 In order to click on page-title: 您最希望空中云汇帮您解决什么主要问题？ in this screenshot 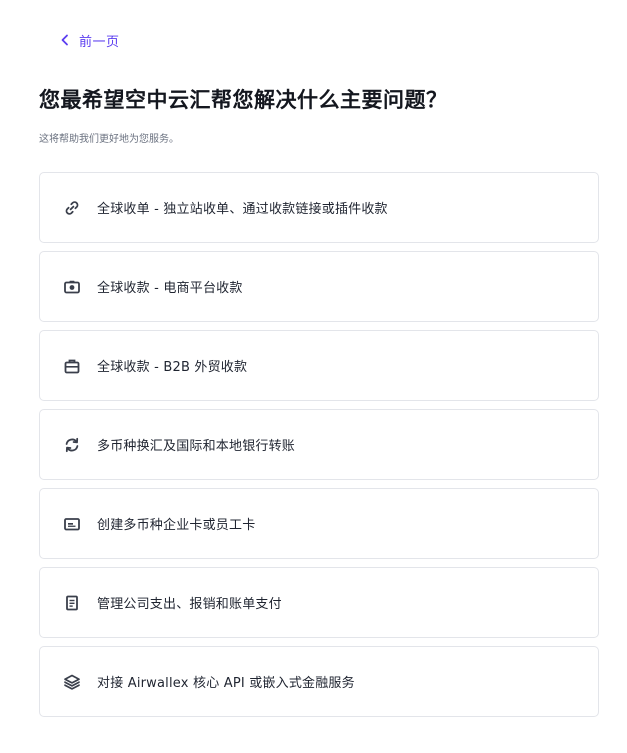, I will do `click(243, 100)`.